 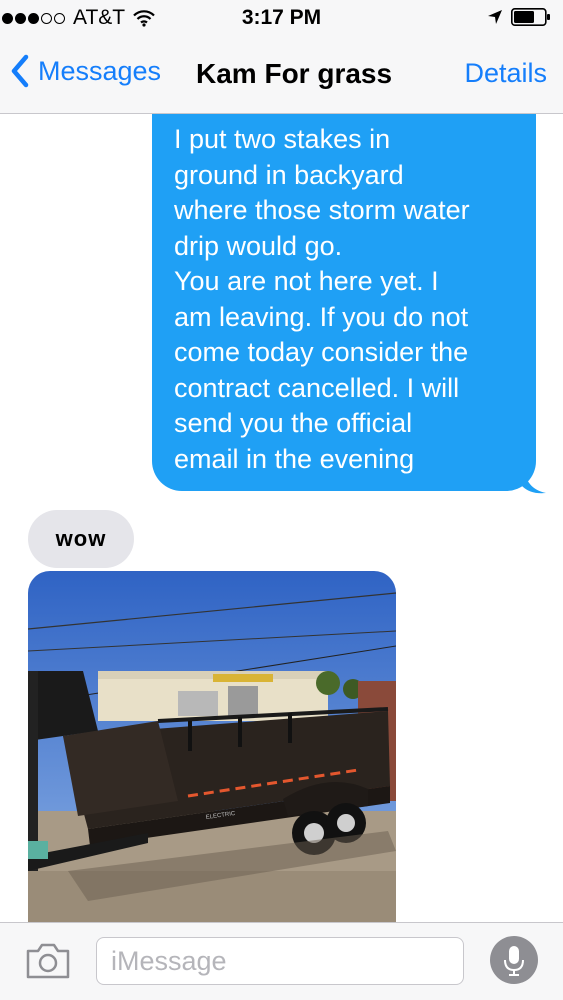 What do you see at coordinates (495, 17) in the screenshot?
I see `location-arrow-icon` at bounding box center [495, 17].